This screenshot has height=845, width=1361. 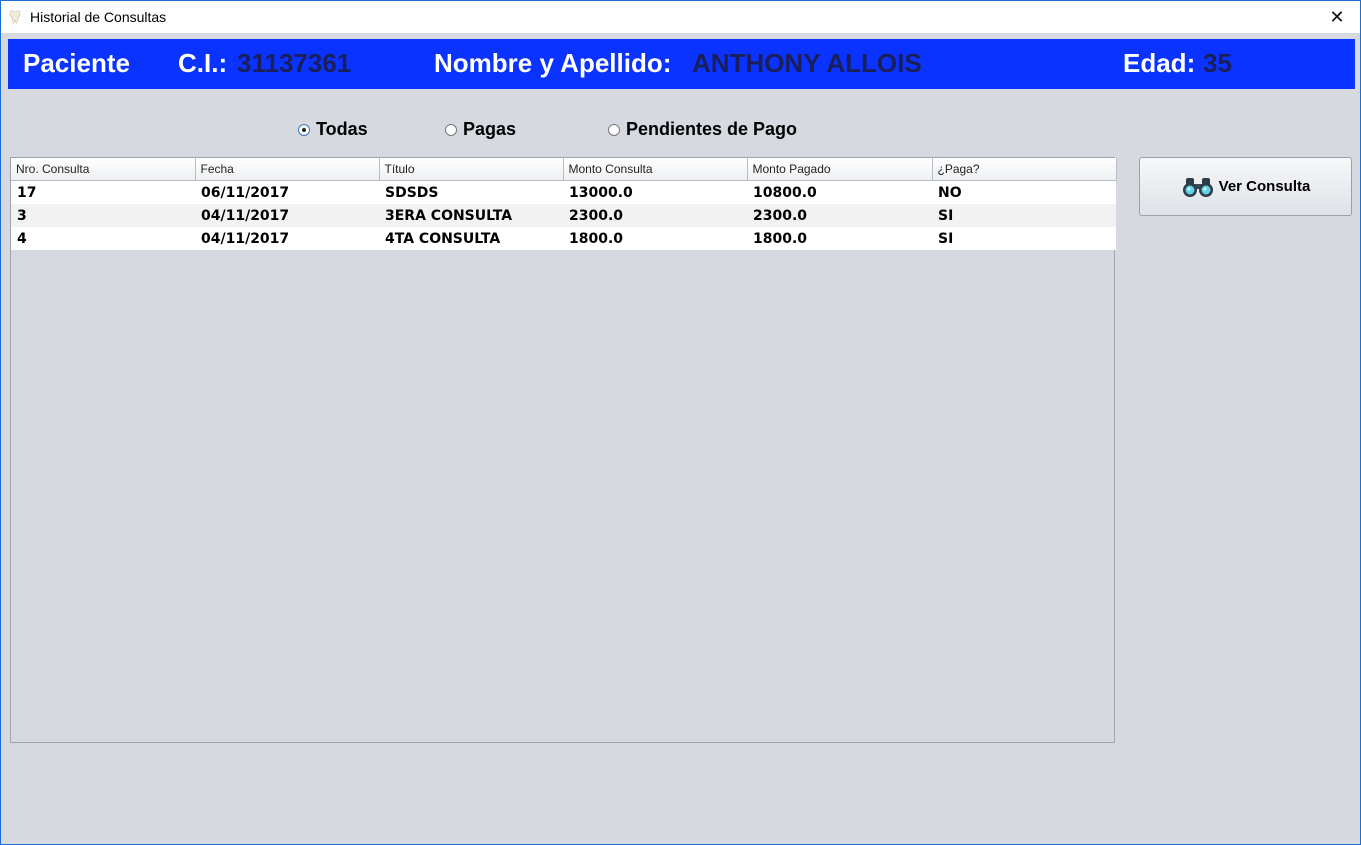 I want to click on cell-titulo: SDSDS, so click(x=471, y=192).